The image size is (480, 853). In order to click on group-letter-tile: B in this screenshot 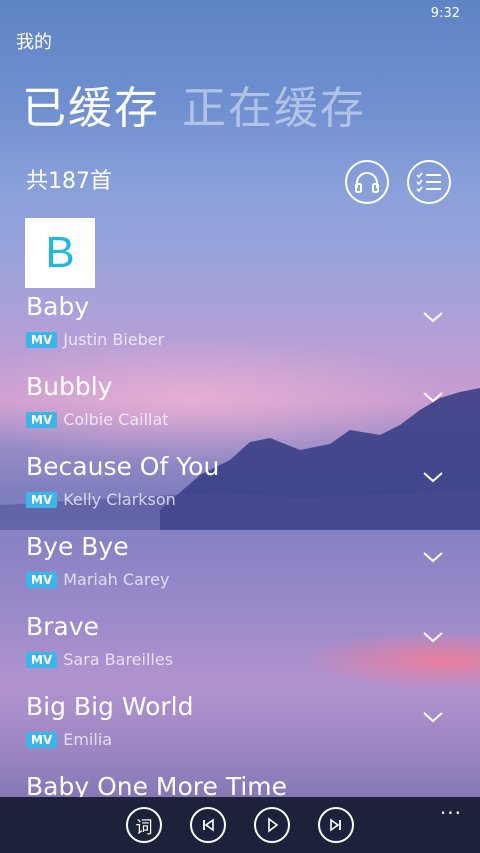, I will do `click(60, 253)`.